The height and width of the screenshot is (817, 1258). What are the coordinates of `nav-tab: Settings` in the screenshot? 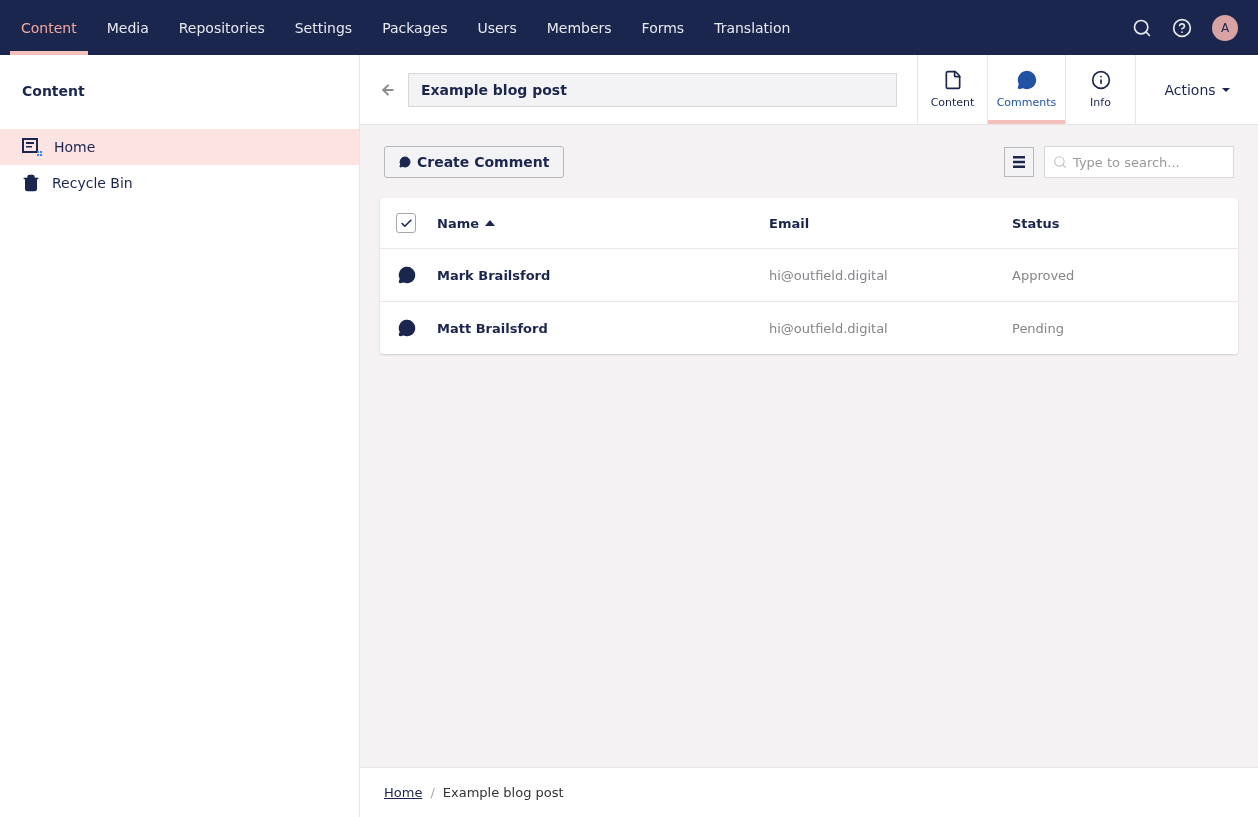 It's located at (323, 27).